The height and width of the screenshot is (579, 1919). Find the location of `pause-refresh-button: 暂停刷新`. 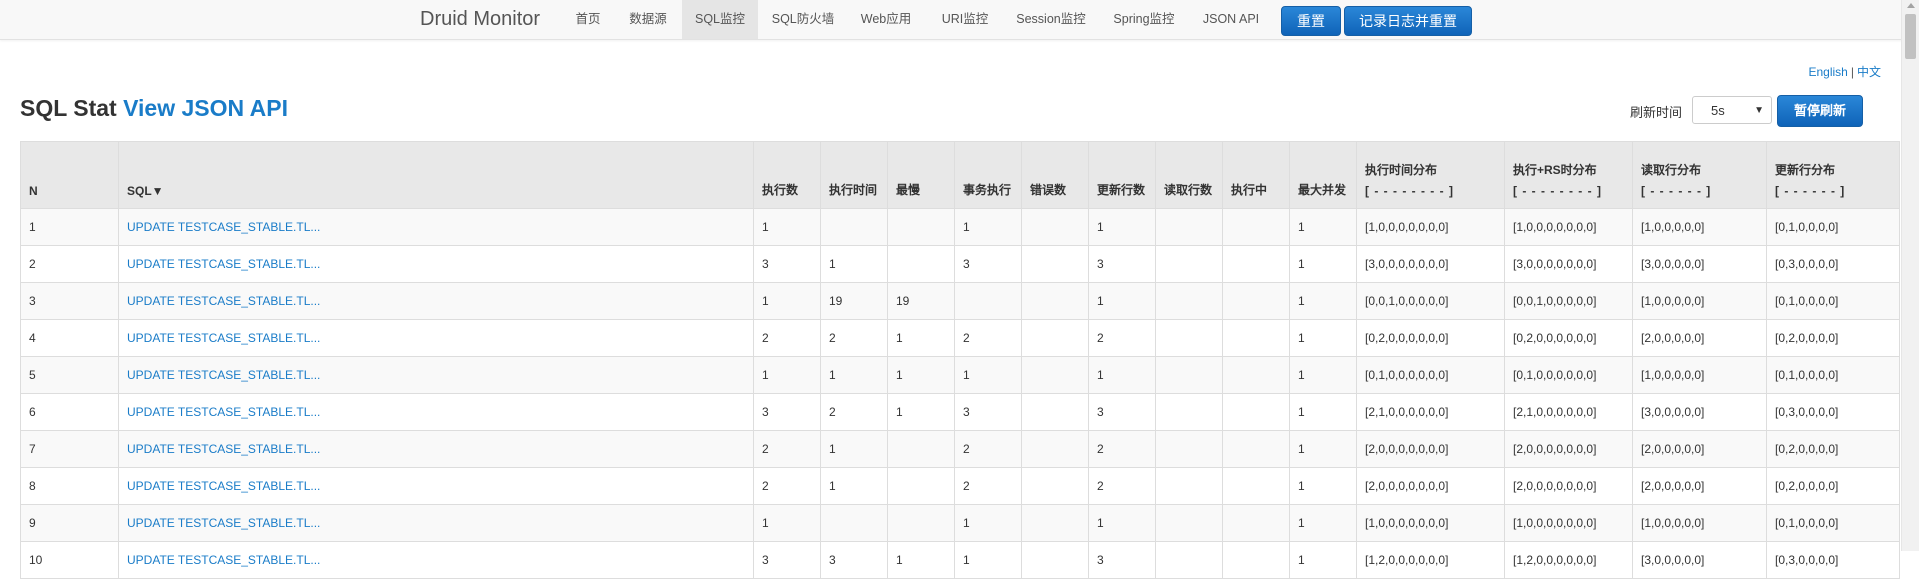

pause-refresh-button: 暂停刷新 is located at coordinates (1820, 111).